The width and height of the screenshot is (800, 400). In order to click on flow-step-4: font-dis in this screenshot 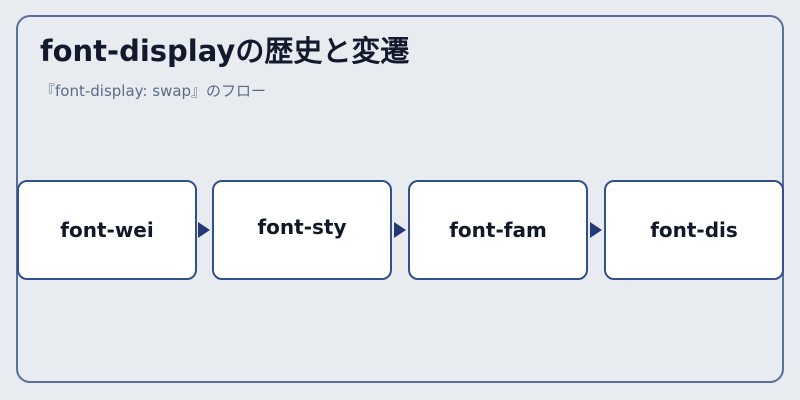, I will do `click(694, 230)`.